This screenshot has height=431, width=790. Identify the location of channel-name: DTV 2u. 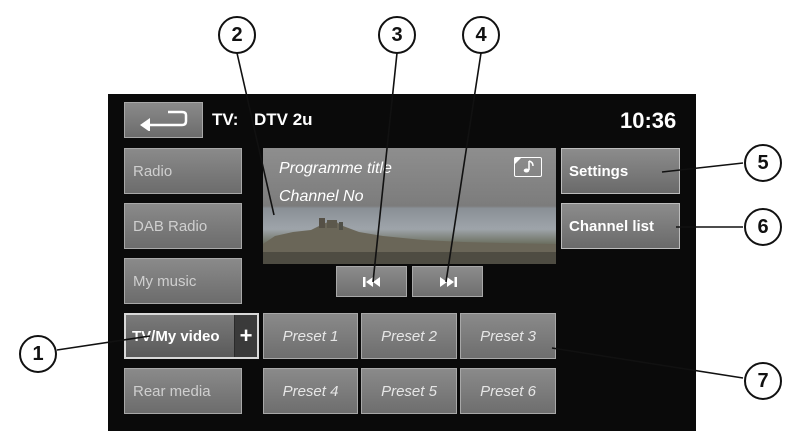
(283, 119).